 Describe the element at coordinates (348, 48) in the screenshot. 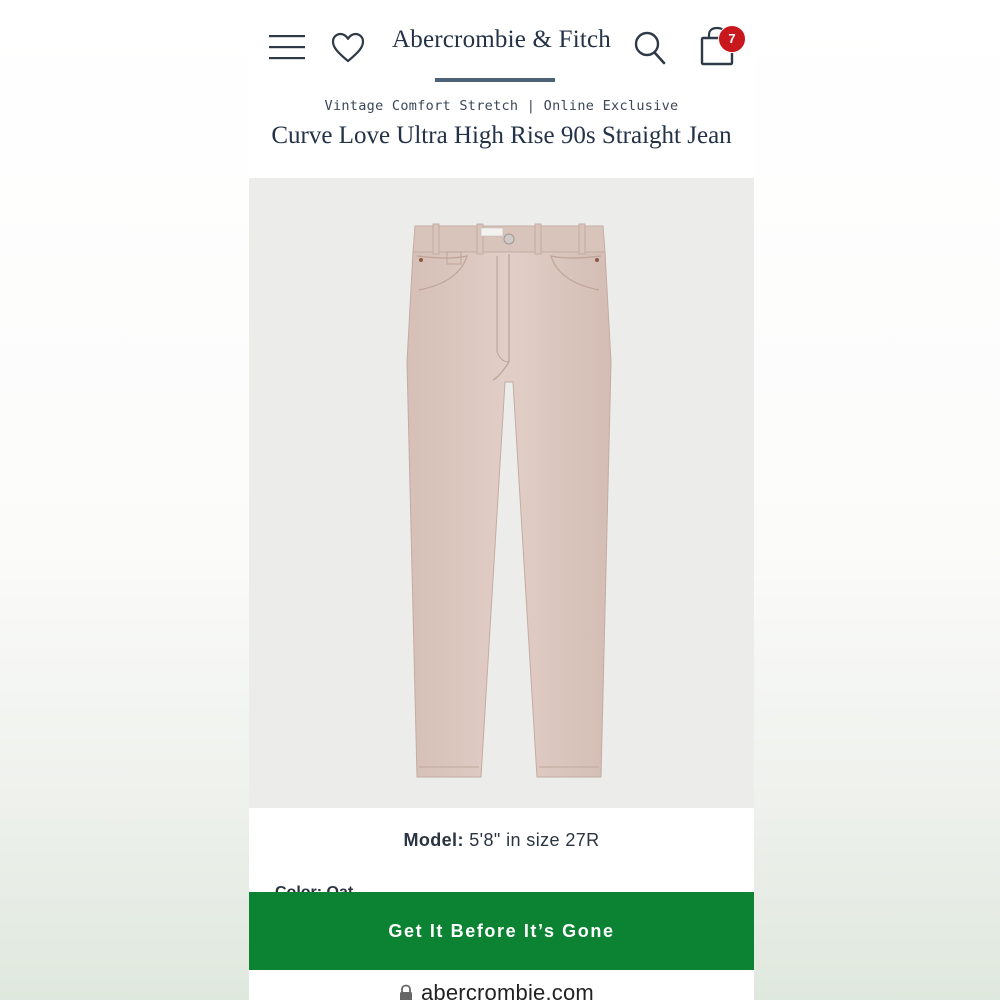

I see `heart-icon` at that location.